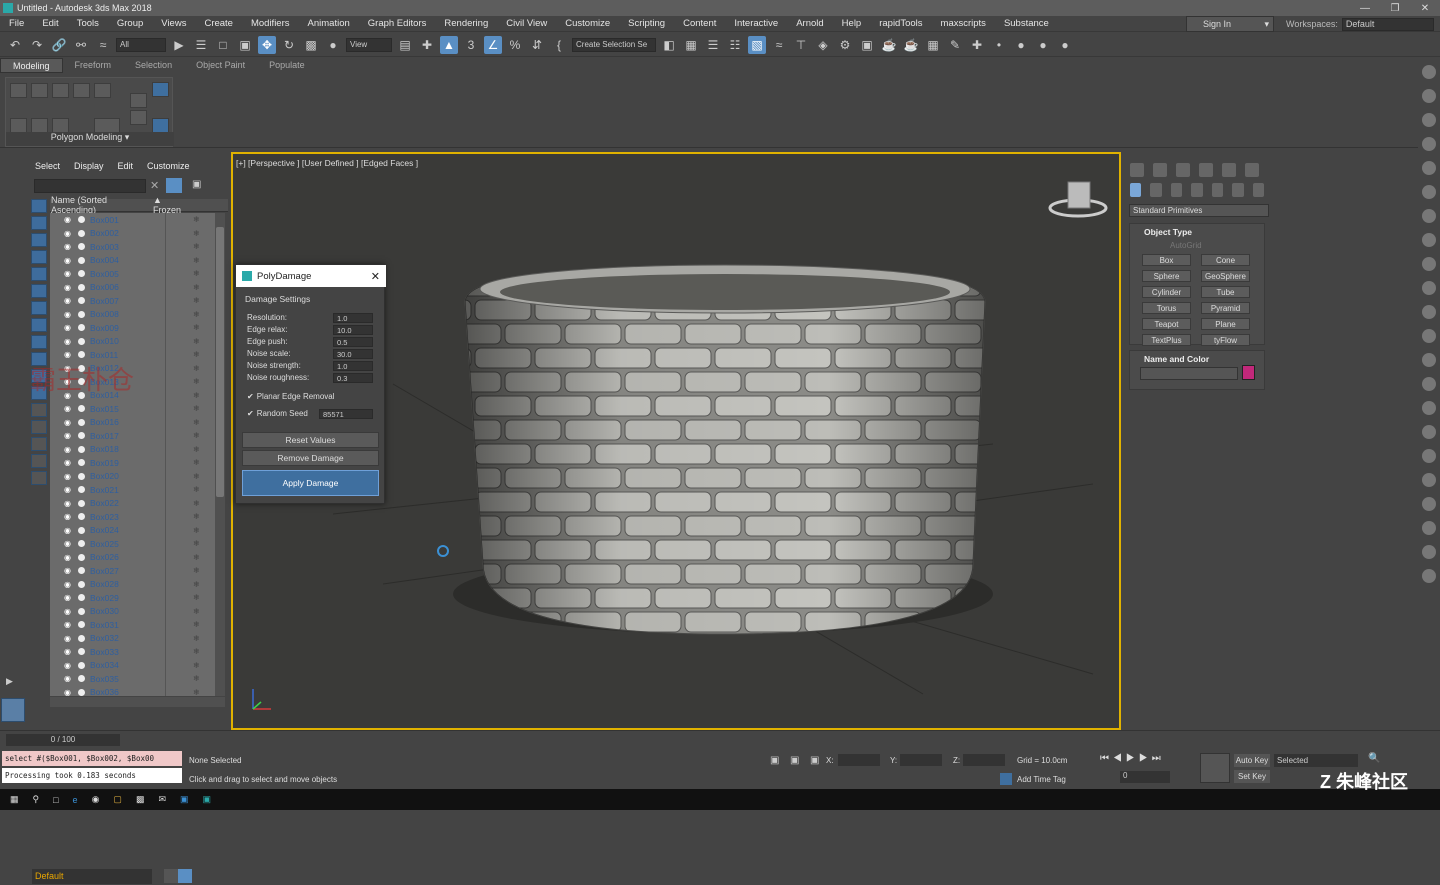 The height and width of the screenshot is (885, 1440). Describe the element at coordinates (814, 760) in the screenshot. I see `absolute-mode-icon: ▣` at that location.